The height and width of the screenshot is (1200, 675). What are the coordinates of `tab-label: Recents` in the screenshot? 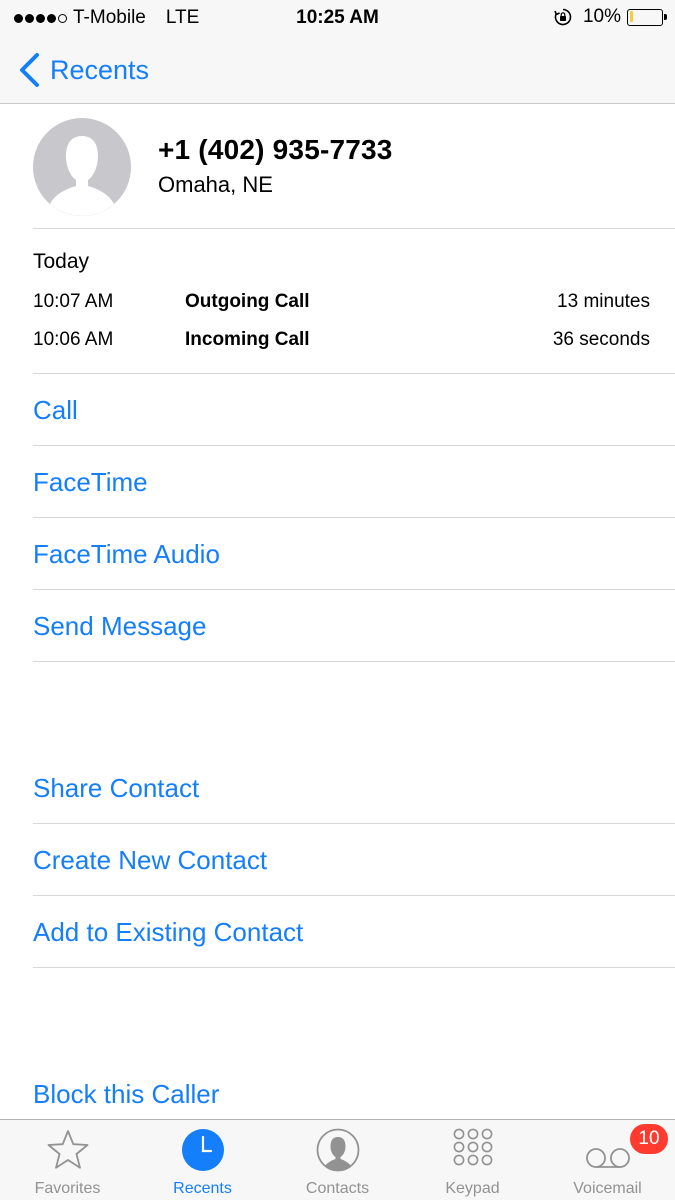 It's located at (202, 1188).